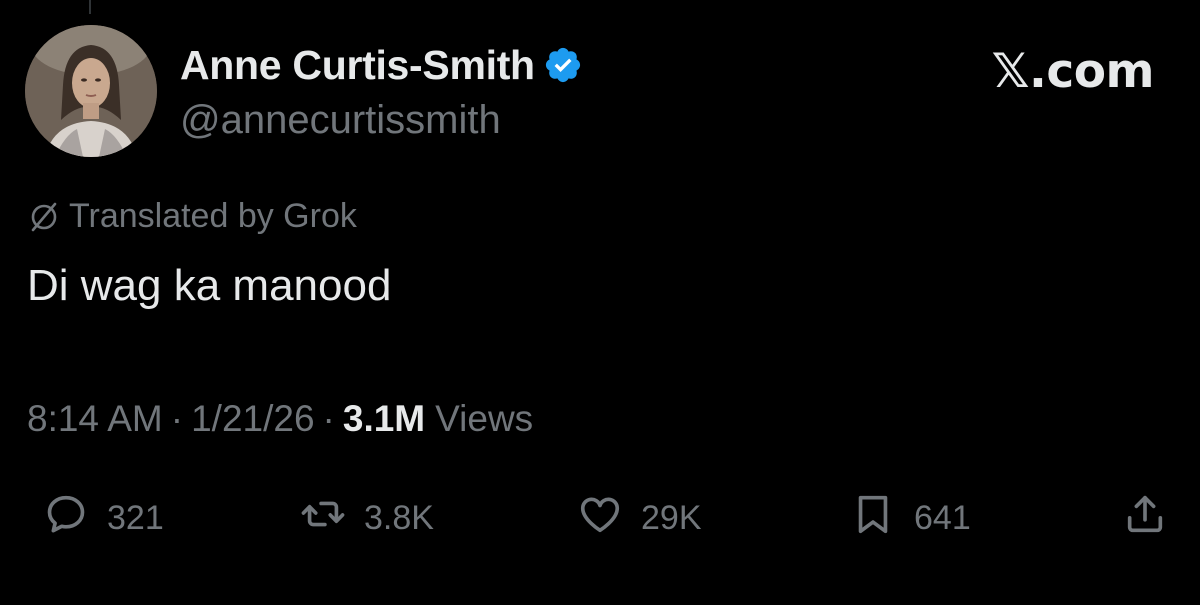 This screenshot has height=605, width=1200. I want to click on user-handle: @annecurtissmith, so click(381, 120).